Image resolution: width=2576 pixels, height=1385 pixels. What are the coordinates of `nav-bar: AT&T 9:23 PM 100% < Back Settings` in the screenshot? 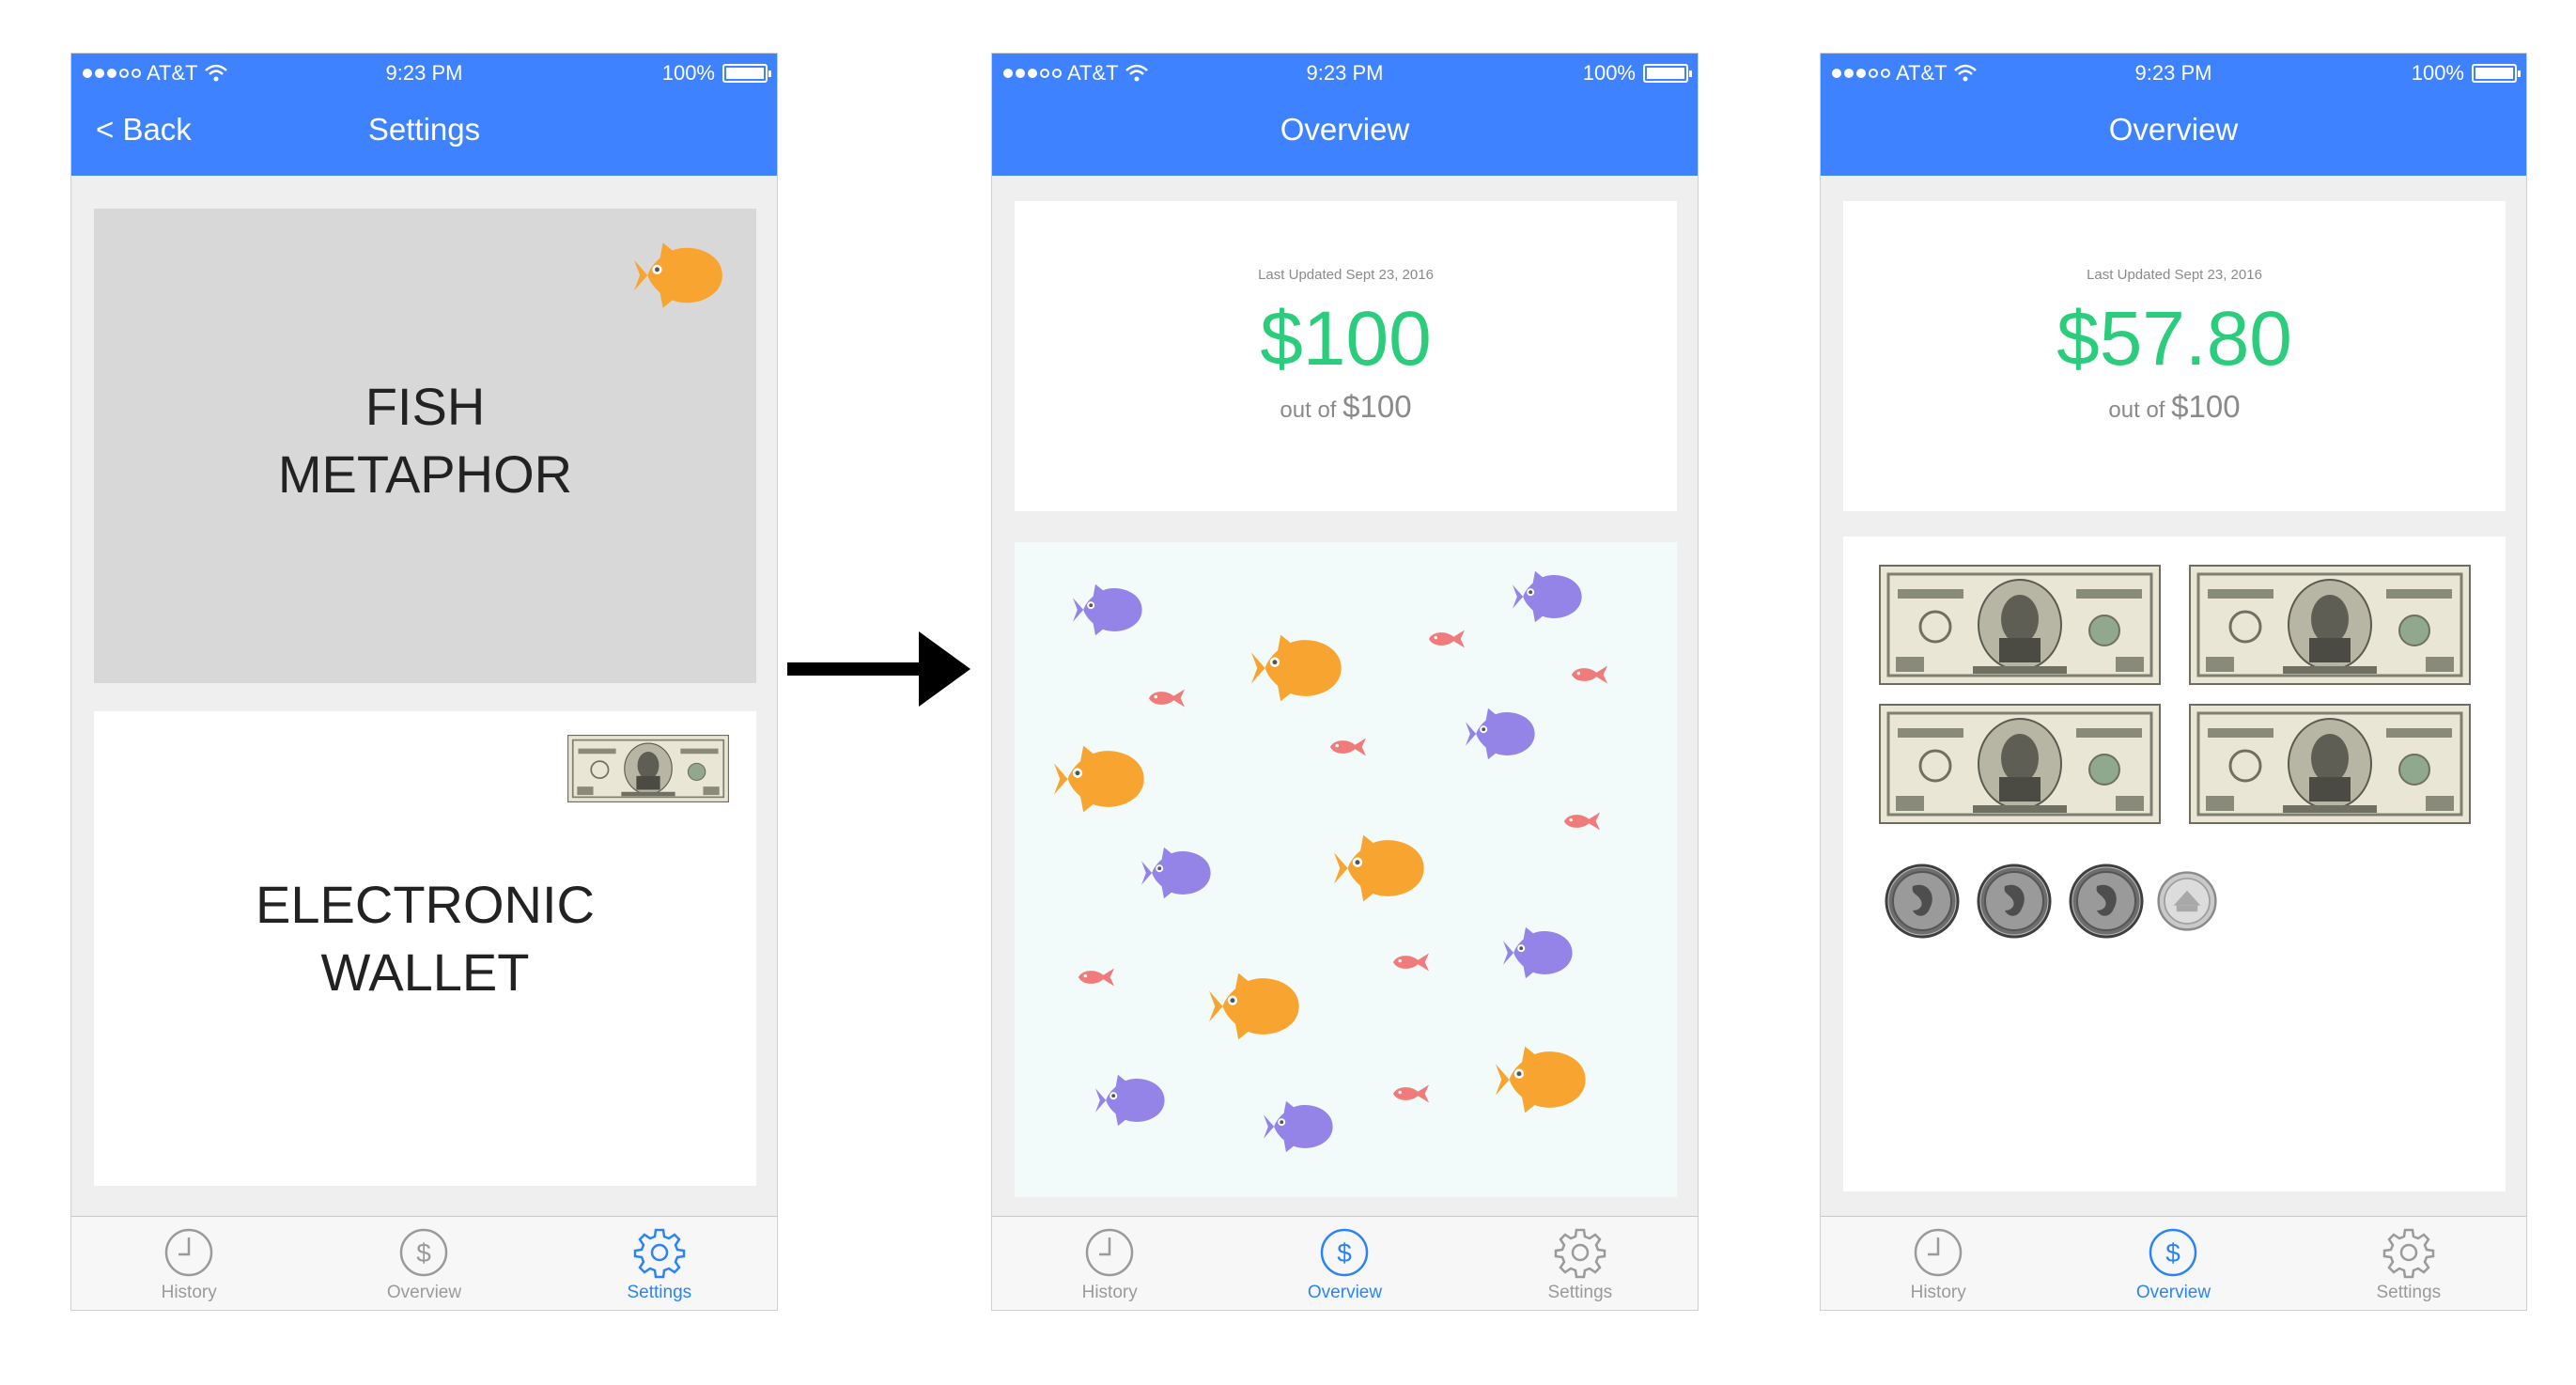 It's located at (424, 115).